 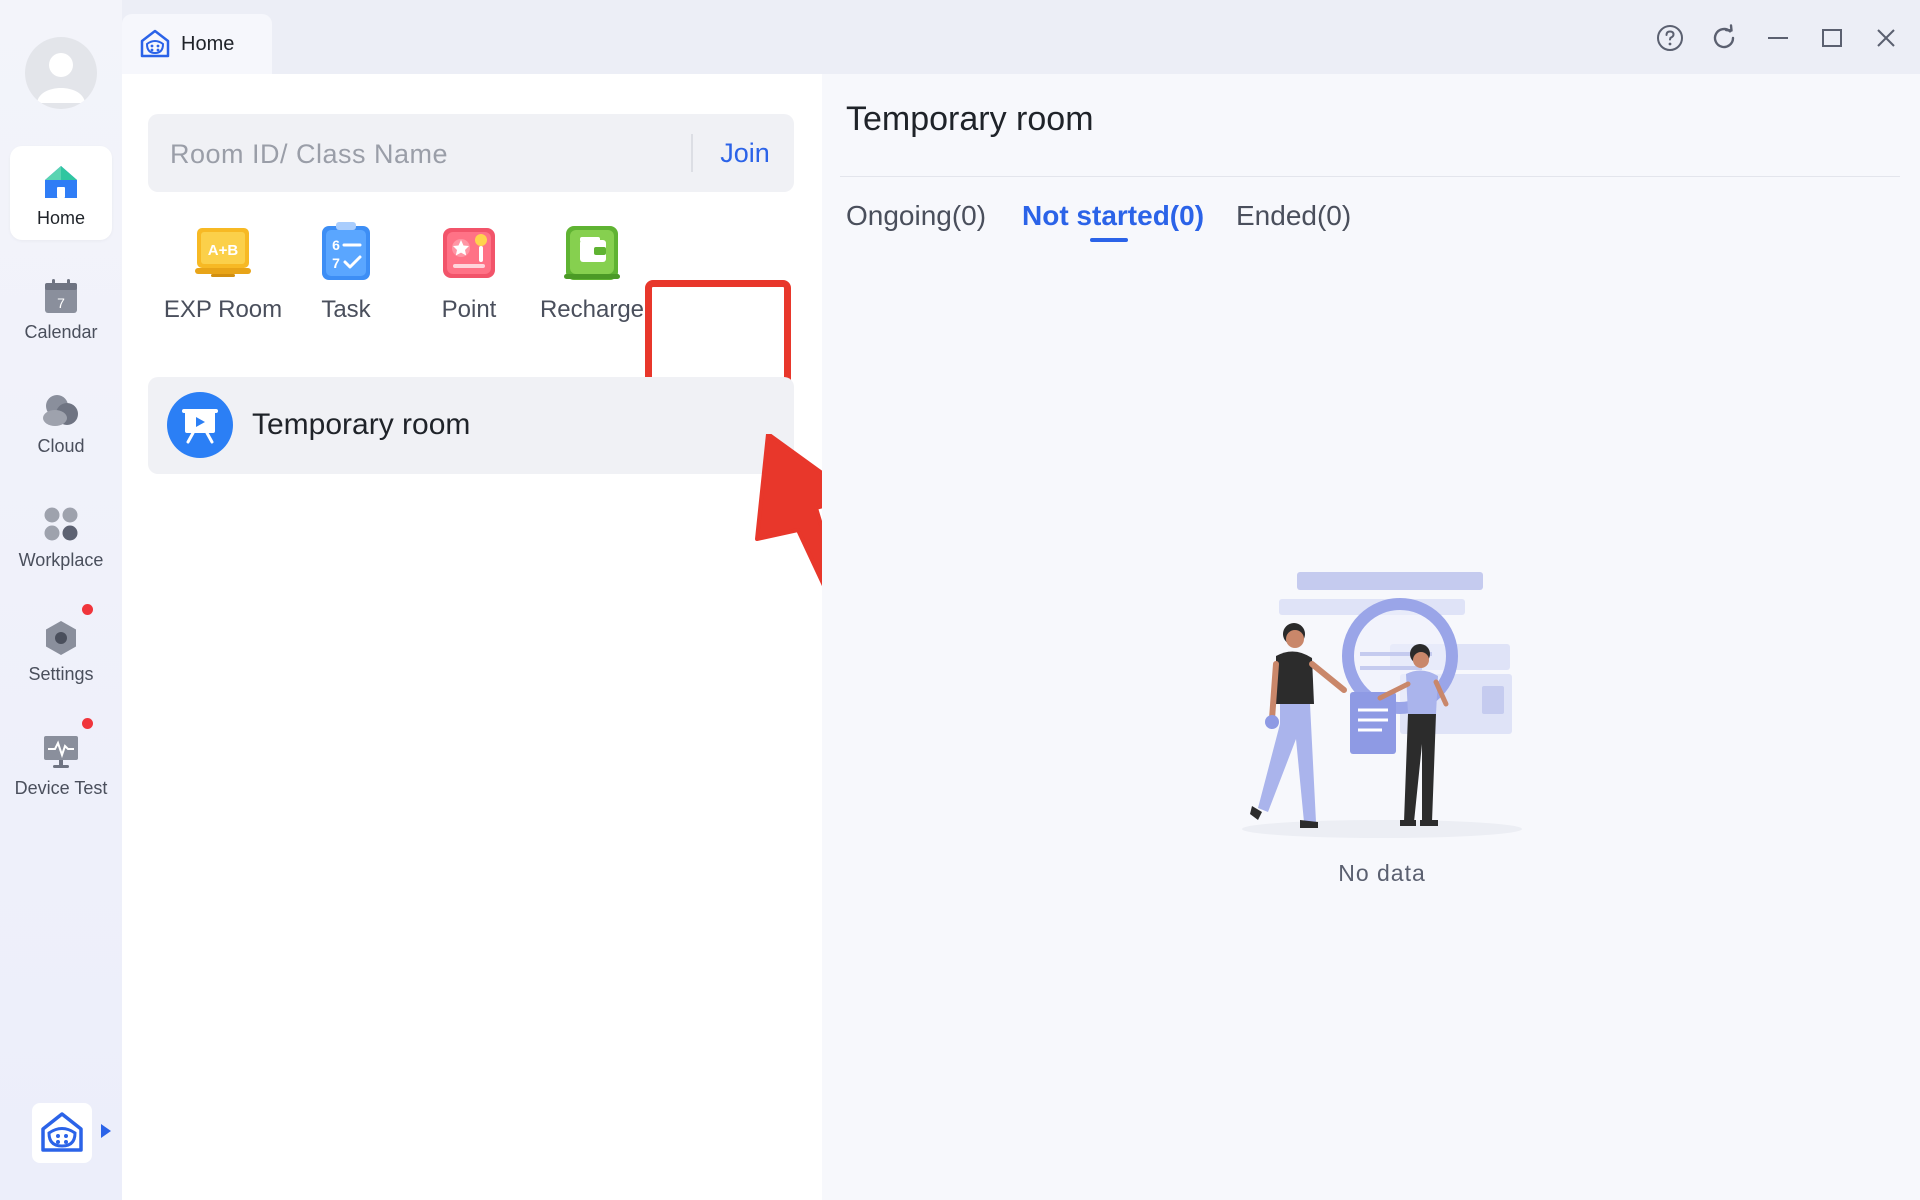 I want to click on calendar-day-number: 7, so click(x=61, y=303).